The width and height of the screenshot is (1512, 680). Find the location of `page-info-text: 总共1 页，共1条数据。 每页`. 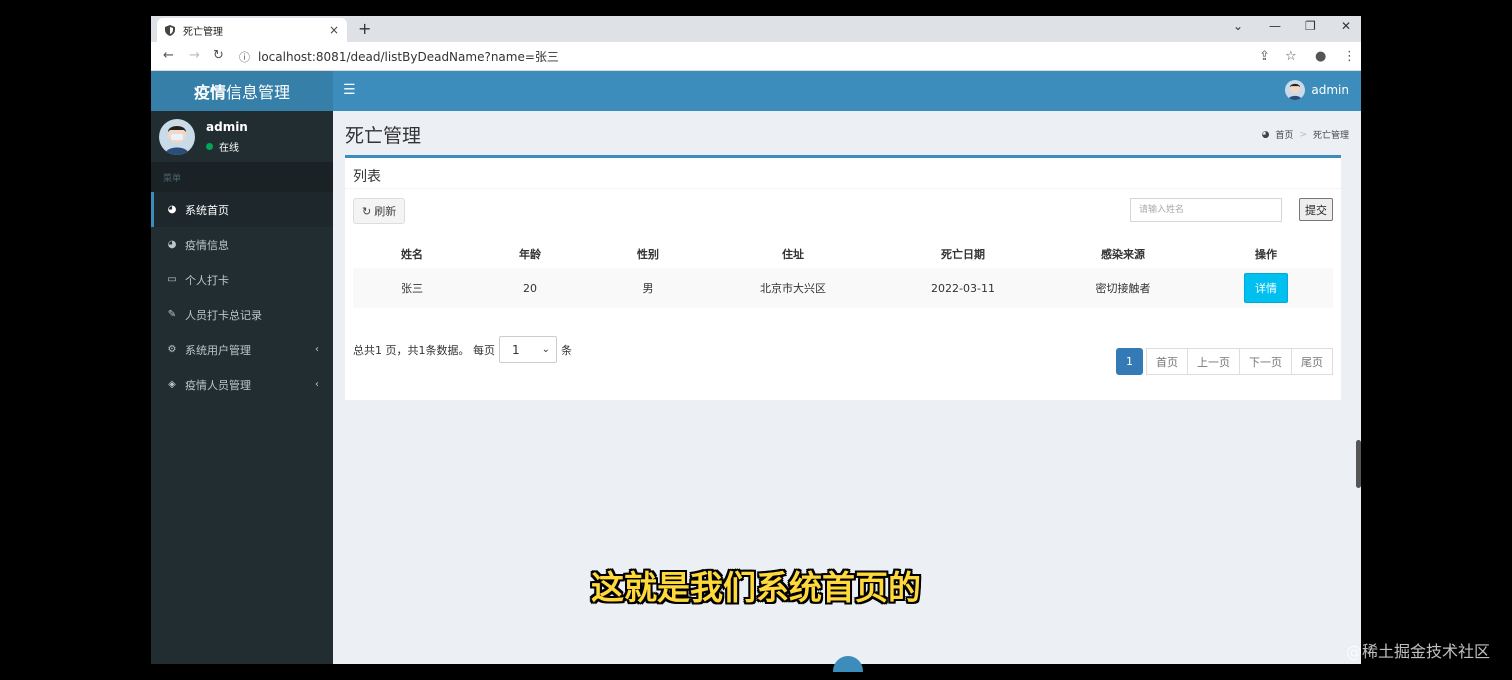

page-info-text: 总共1 页，共1条数据。 每页 is located at coordinates (424, 350).